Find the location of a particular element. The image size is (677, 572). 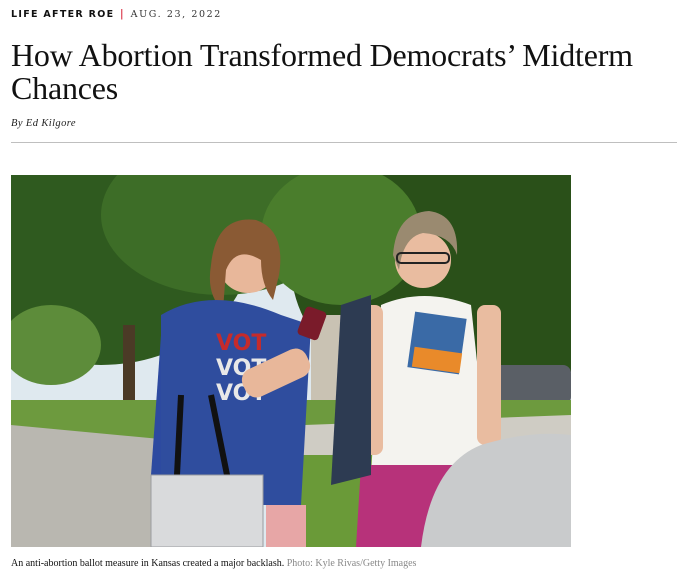

byline-prefix: By is located at coordinates (17, 123).